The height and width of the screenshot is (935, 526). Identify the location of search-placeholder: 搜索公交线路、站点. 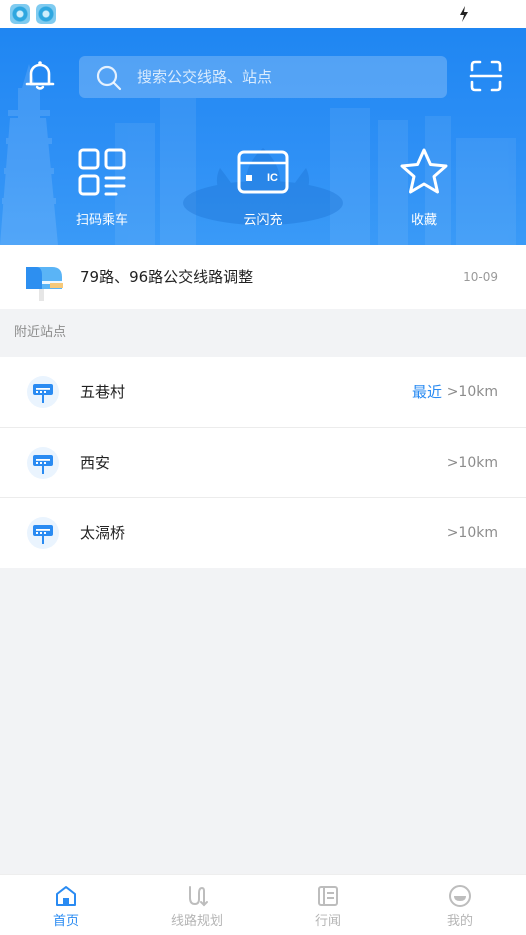
(205, 77).